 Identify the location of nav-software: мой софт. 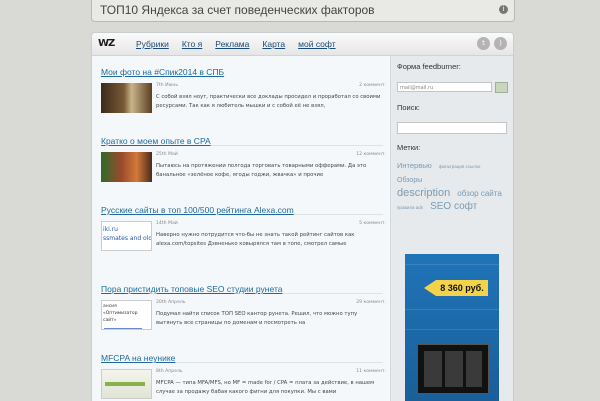
(316, 44).